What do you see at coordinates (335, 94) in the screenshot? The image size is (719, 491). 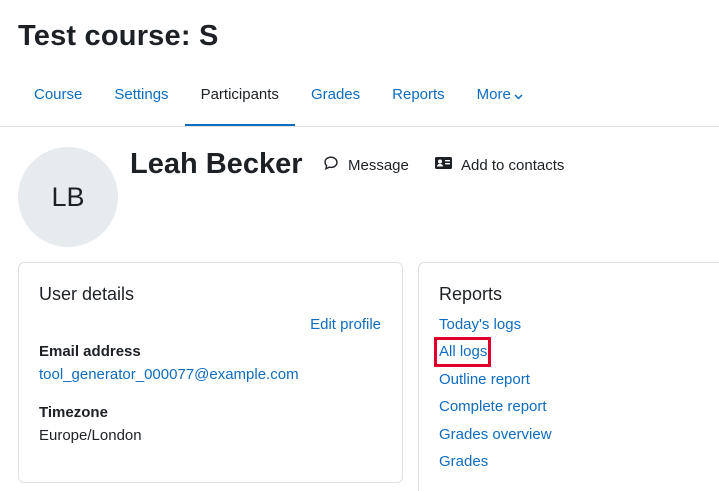 I see `tab-label: Grades` at bounding box center [335, 94].